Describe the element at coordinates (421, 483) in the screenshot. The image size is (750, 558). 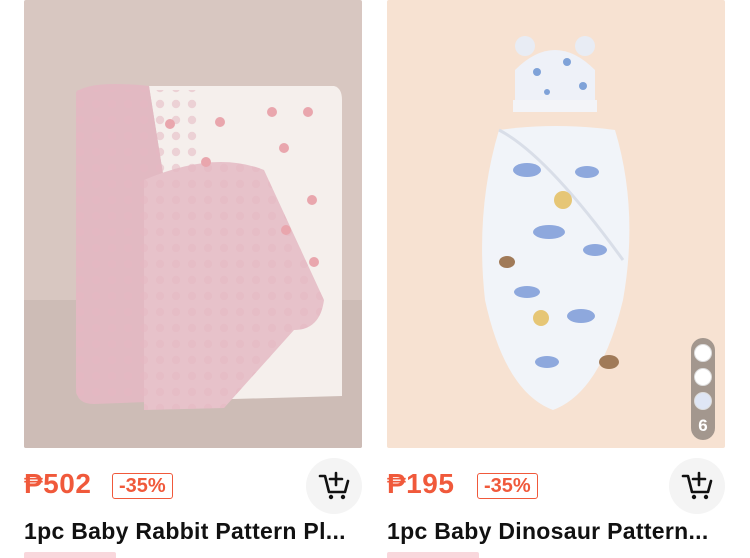
I see `price: ₱195` at that location.